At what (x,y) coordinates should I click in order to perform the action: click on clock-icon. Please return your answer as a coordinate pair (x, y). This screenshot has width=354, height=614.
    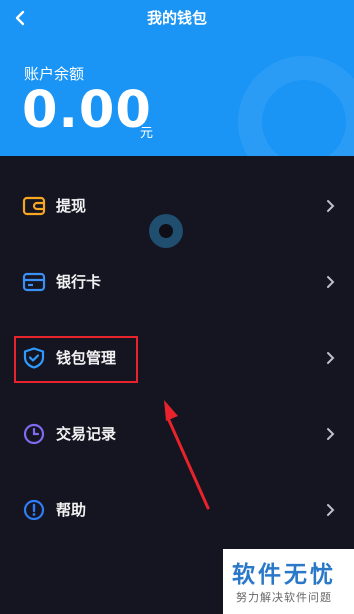
    Looking at the image, I should click on (34, 434).